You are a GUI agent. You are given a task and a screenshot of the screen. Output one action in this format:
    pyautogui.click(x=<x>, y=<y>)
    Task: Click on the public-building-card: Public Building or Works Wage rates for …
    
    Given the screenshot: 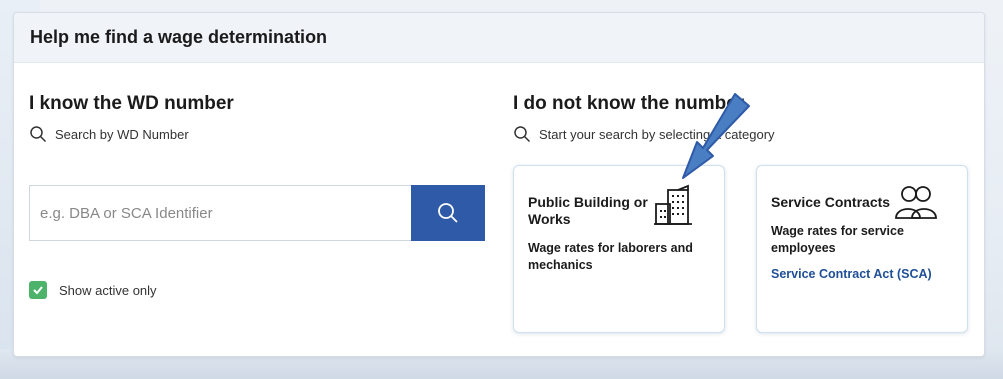 What is the action you would take?
    pyautogui.click(x=619, y=249)
    